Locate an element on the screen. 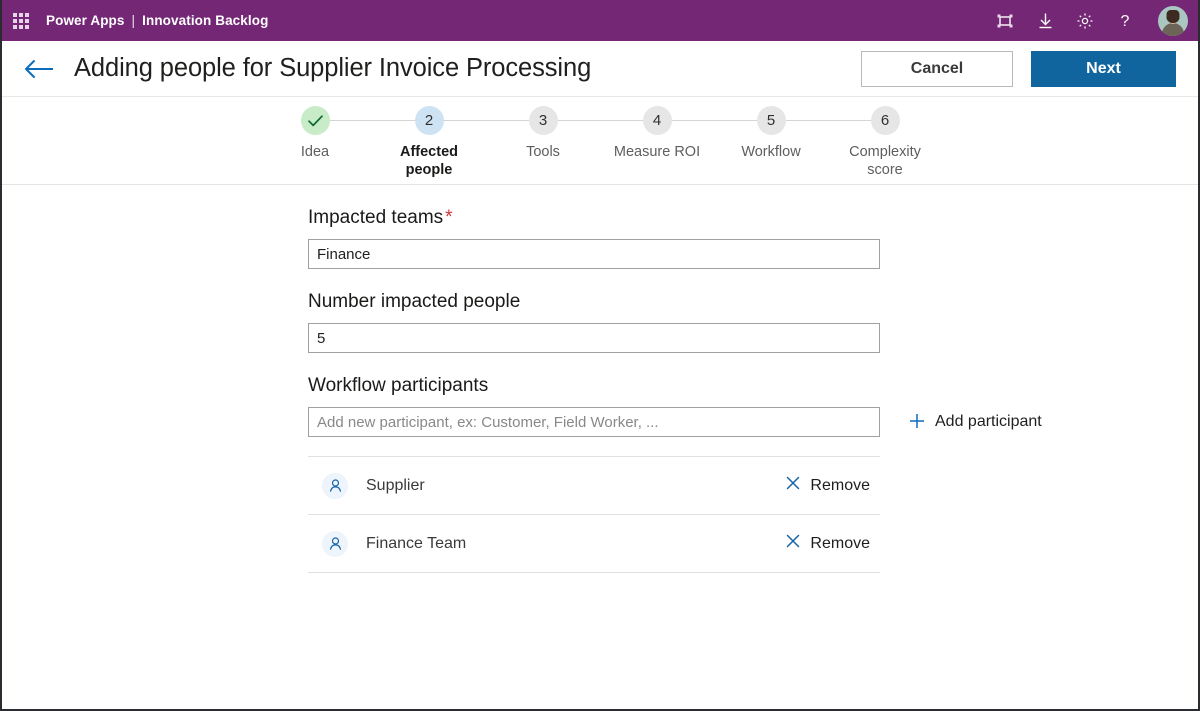 The width and height of the screenshot is (1200, 711). add-participant-button: Add participant is located at coordinates (975, 422).